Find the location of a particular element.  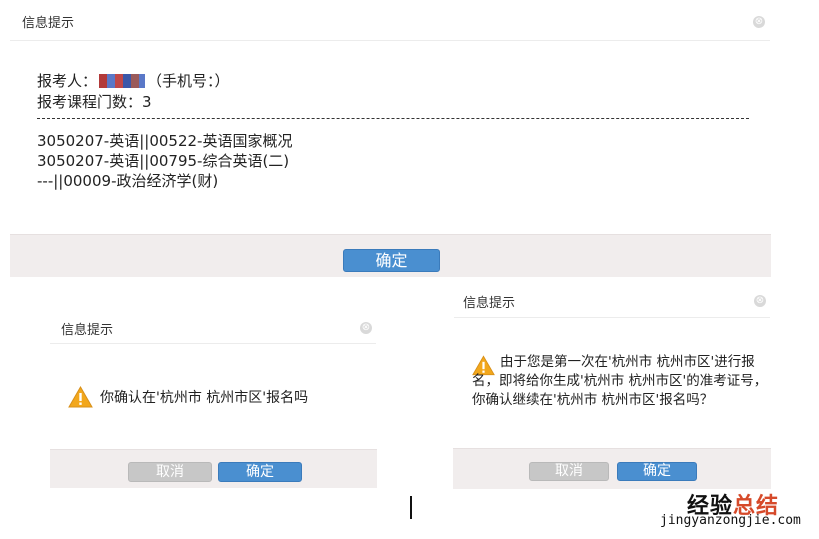

phone-label: （手机号：） is located at coordinates (188, 81).